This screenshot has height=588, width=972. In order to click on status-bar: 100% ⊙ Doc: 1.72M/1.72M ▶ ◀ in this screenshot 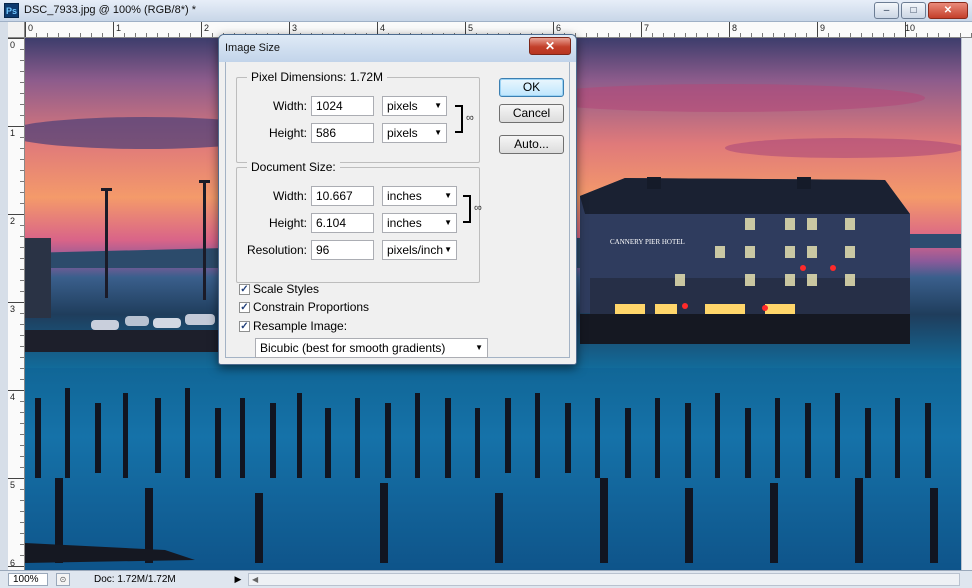, I will do `click(486, 579)`.